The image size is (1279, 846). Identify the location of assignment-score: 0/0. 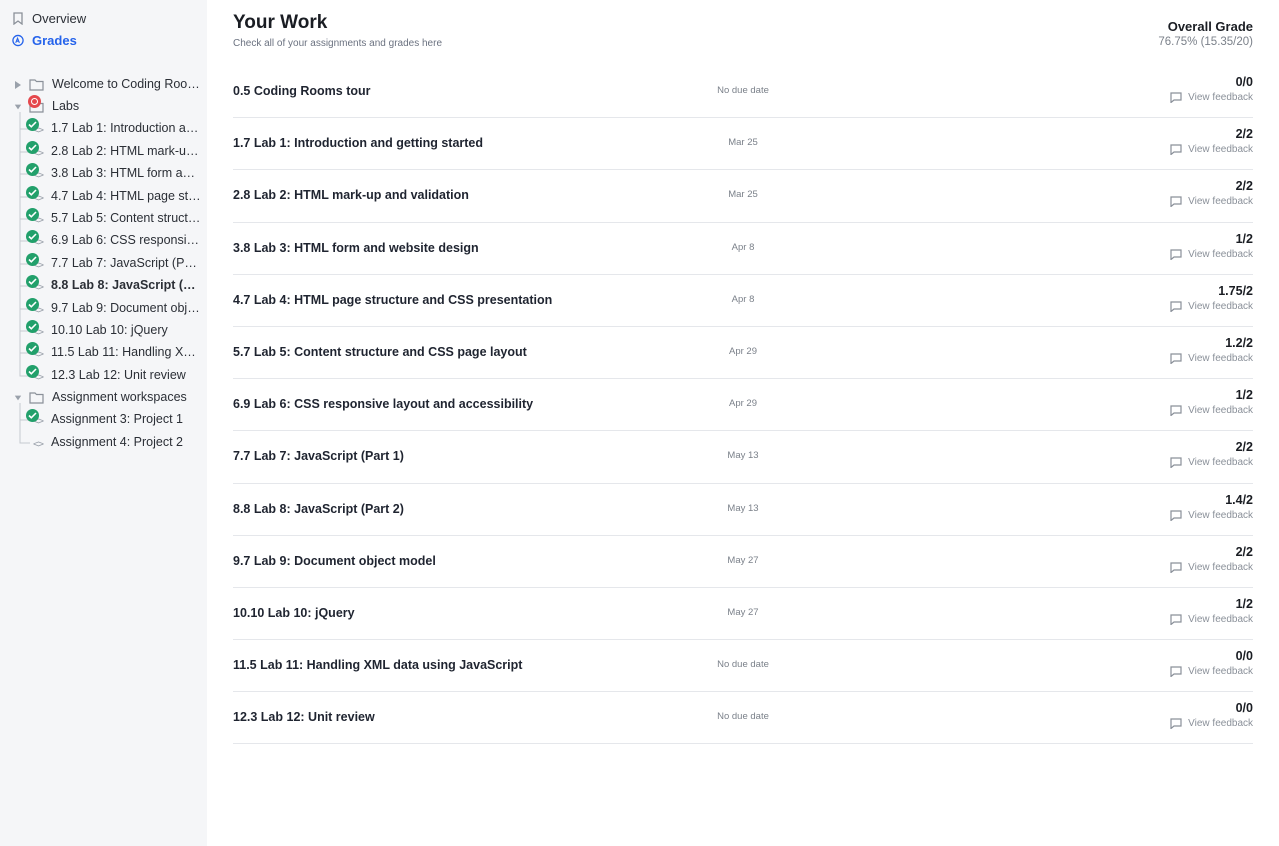
(1244, 82).